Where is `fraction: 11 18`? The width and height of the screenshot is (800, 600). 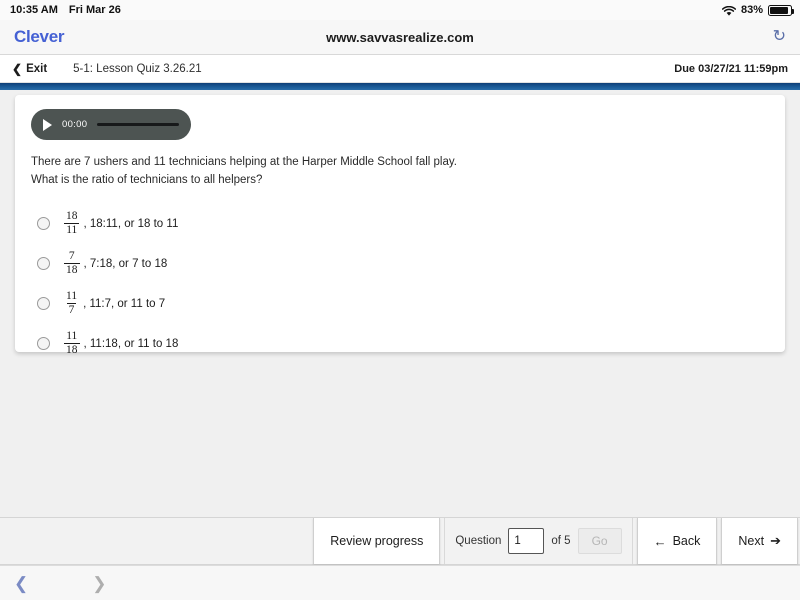
fraction: 11 18 is located at coordinates (72, 343).